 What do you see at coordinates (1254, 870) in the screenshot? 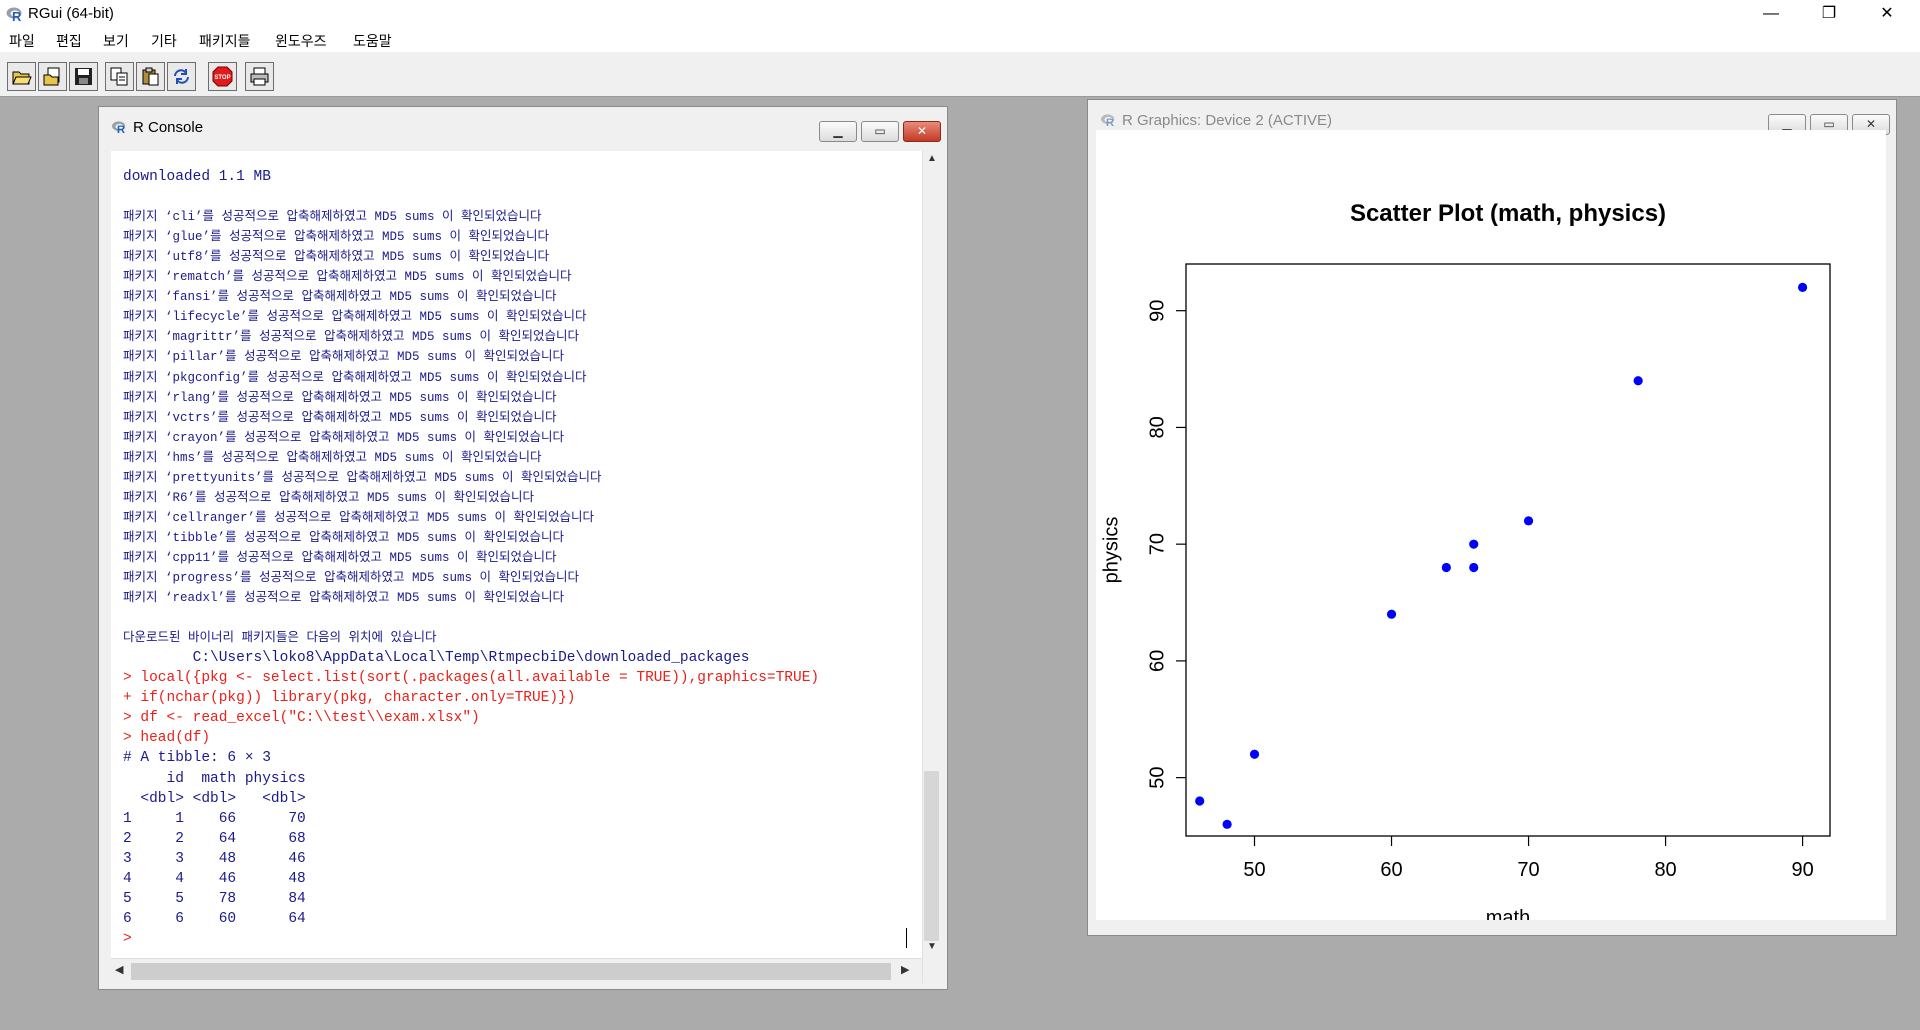
I see `x-tick-label: 50` at bounding box center [1254, 870].